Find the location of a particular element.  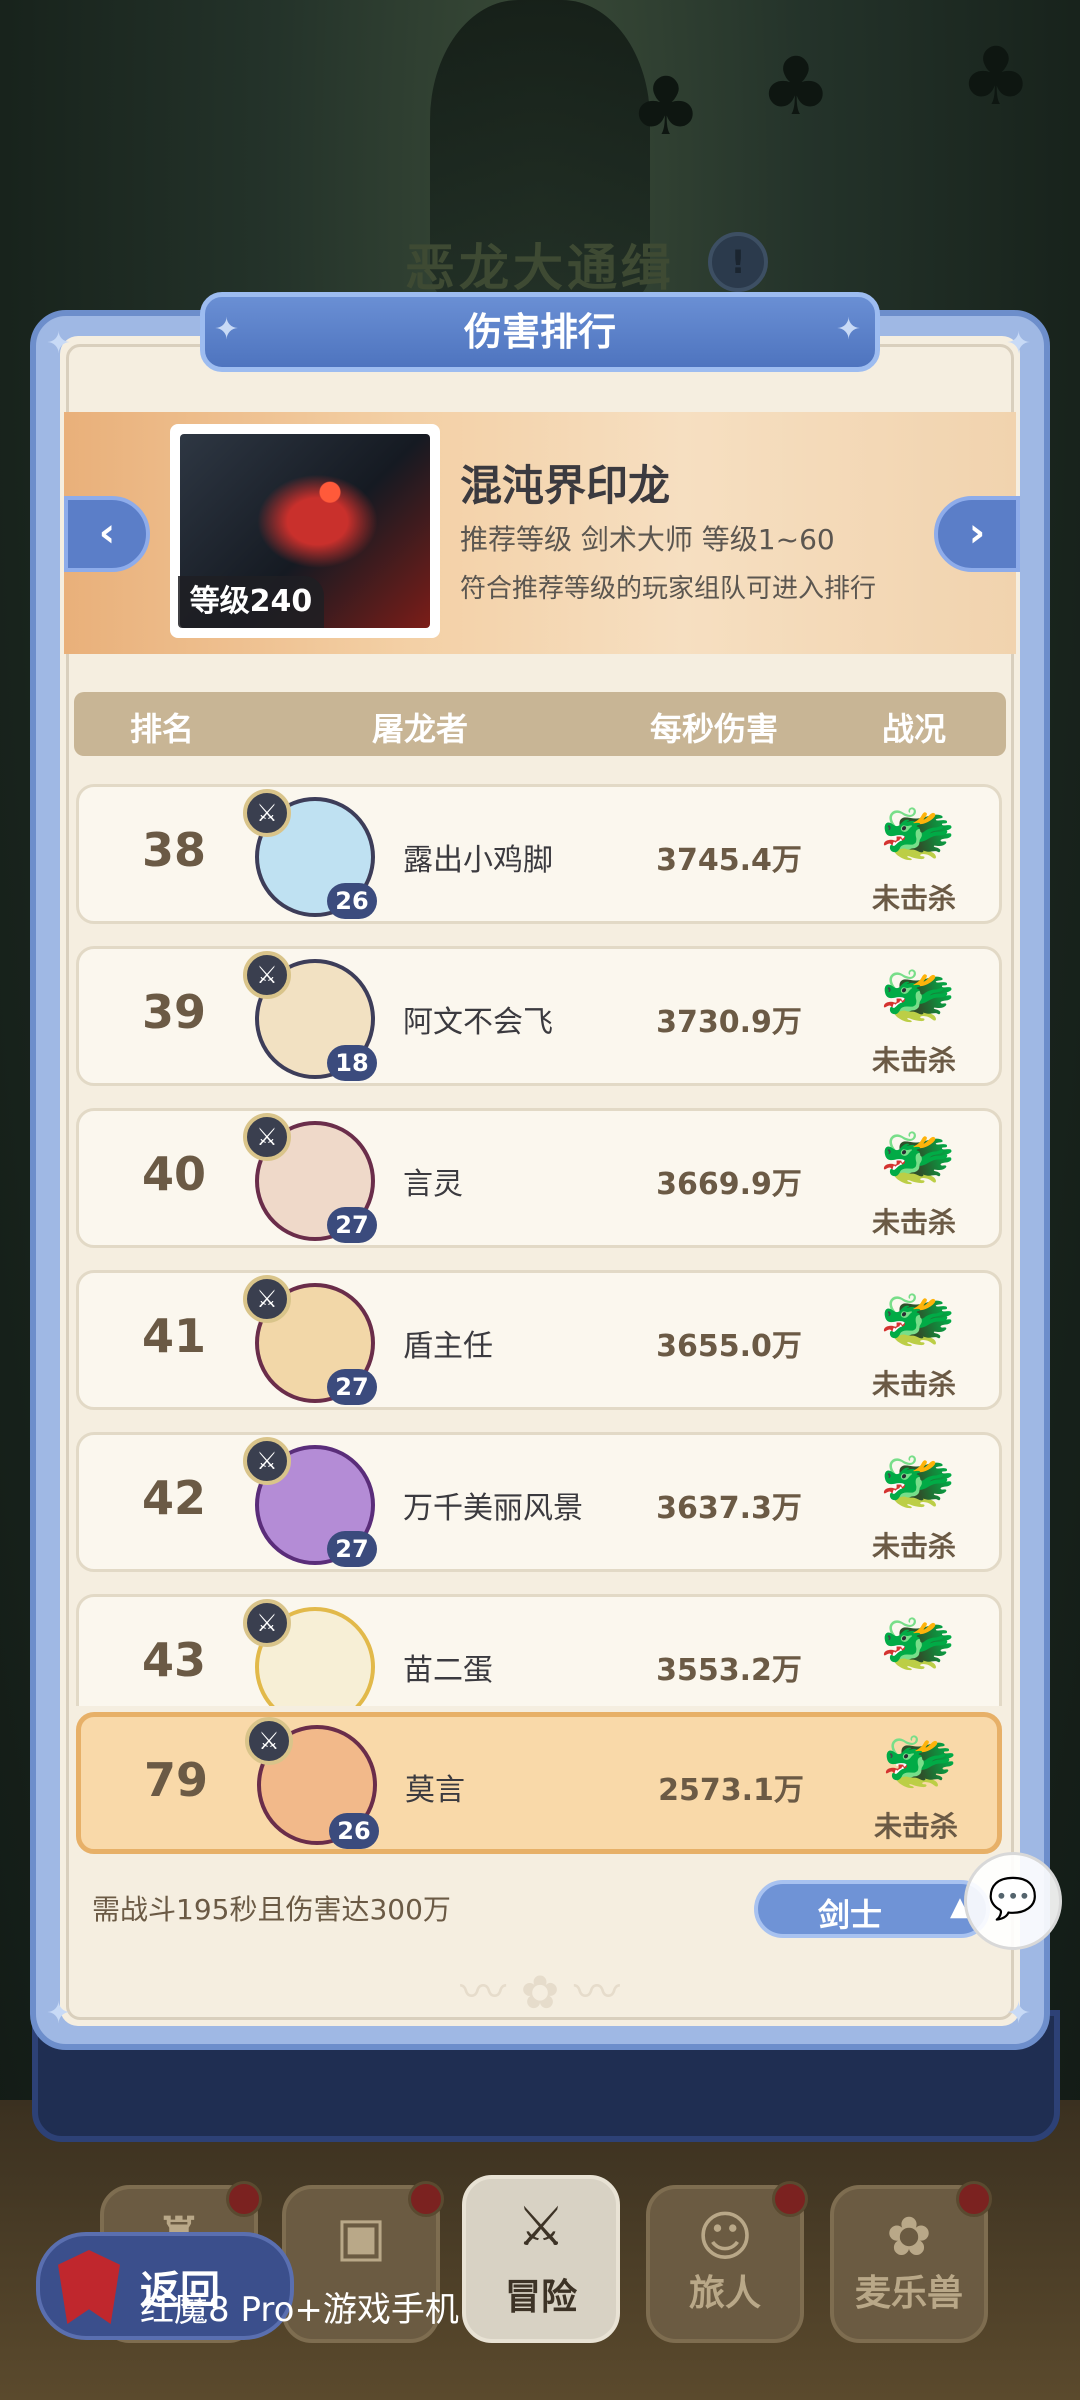

rank-number: 41 is located at coordinates (173, 1336).